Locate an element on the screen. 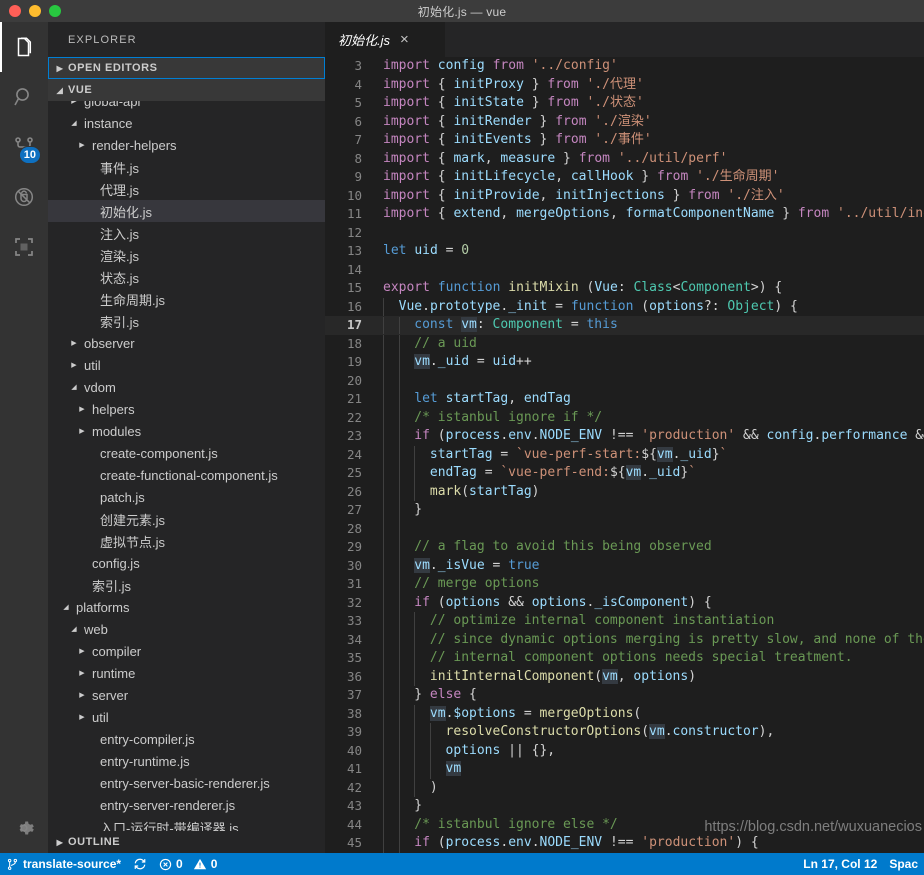 Image resolution: width=924 pixels, height=875 pixels. code-line: 32 if (options && options._isComponent) { is located at coordinates (624, 602).